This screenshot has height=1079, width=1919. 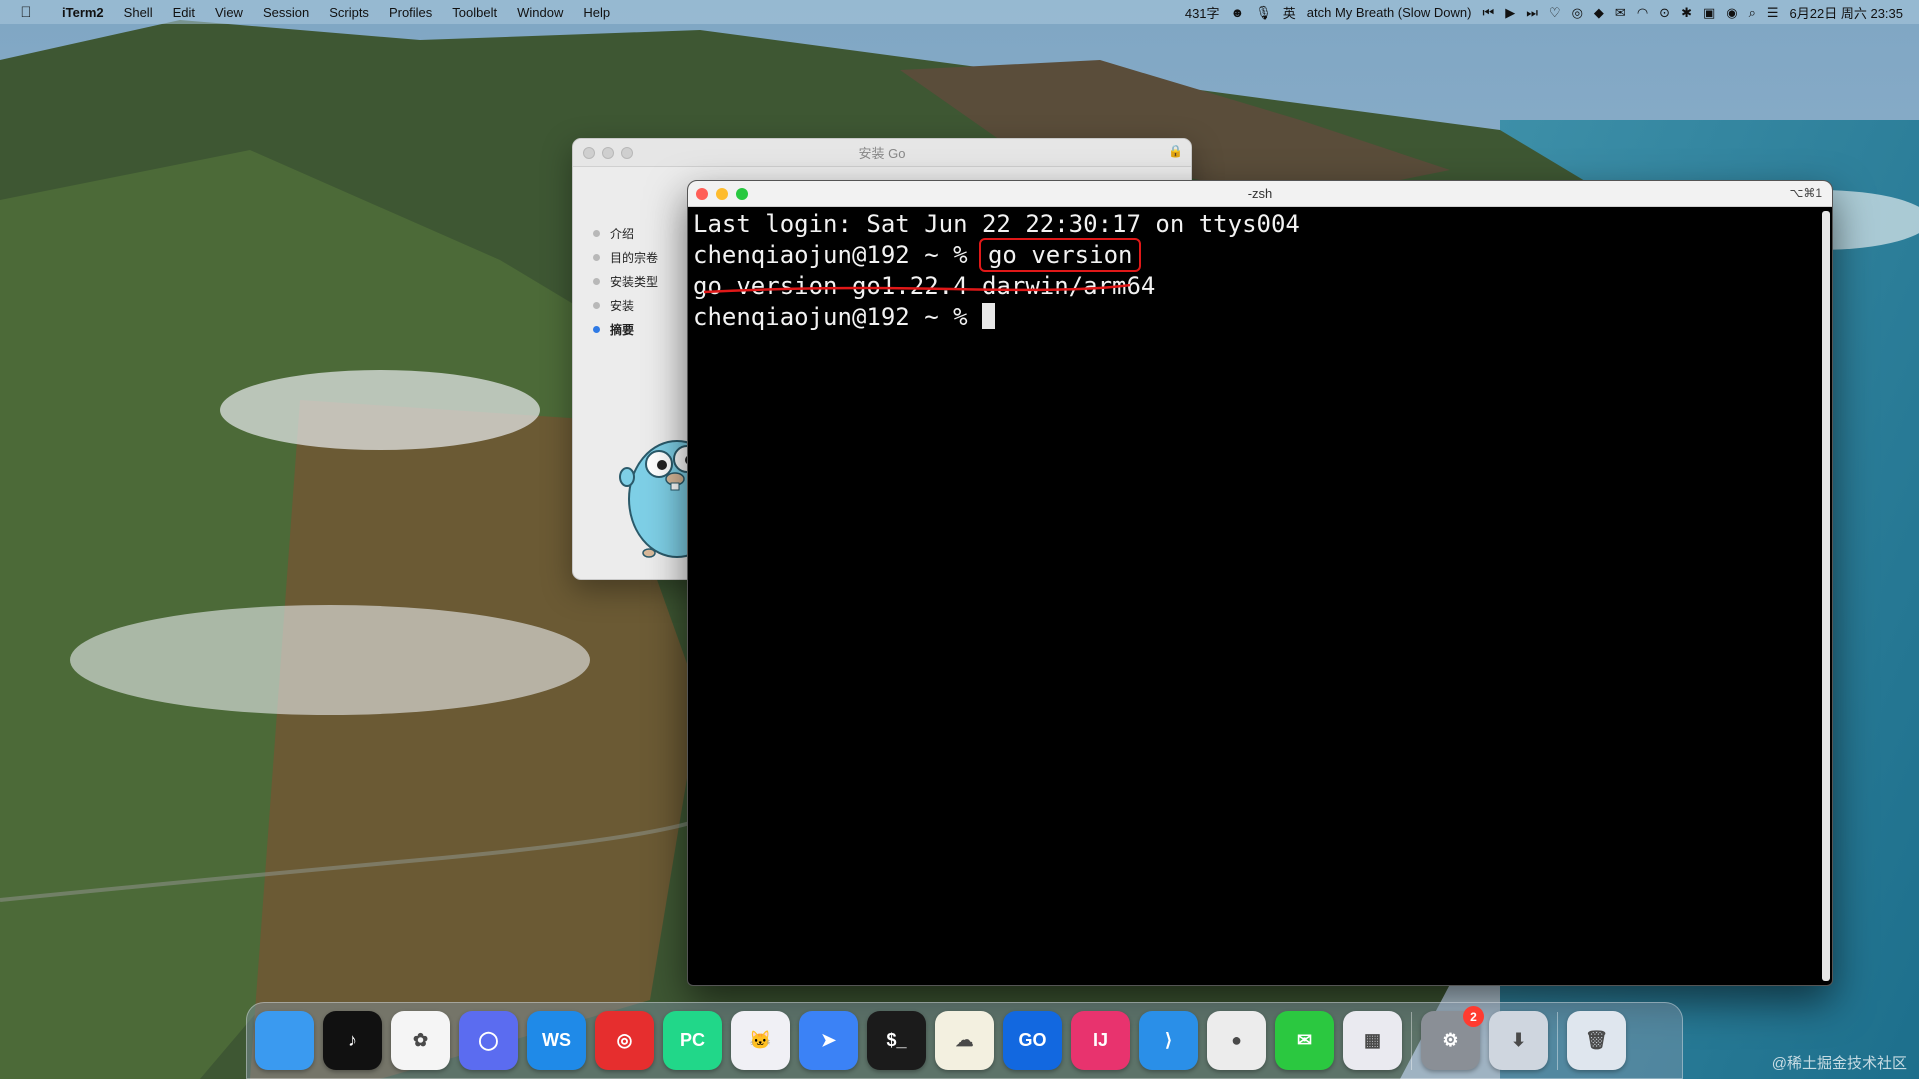 I want to click on menu-app-name: iTerm2, so click(x=83, y=12).